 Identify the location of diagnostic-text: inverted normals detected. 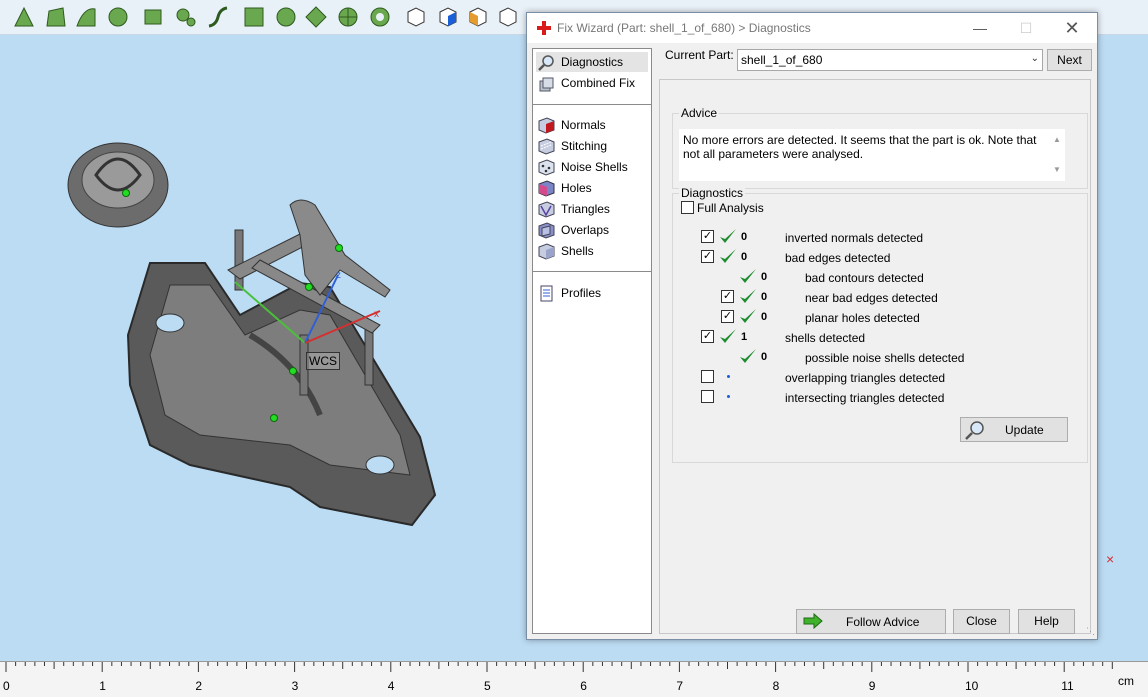
(854, 238).